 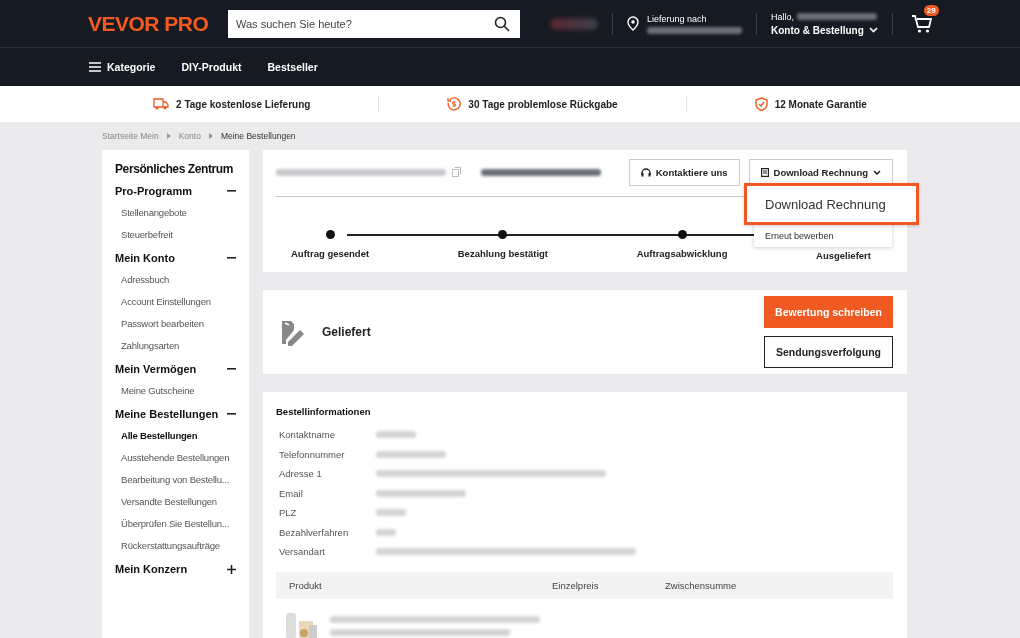 I want to click on edit-document-icon, so click(x=293, y=332).